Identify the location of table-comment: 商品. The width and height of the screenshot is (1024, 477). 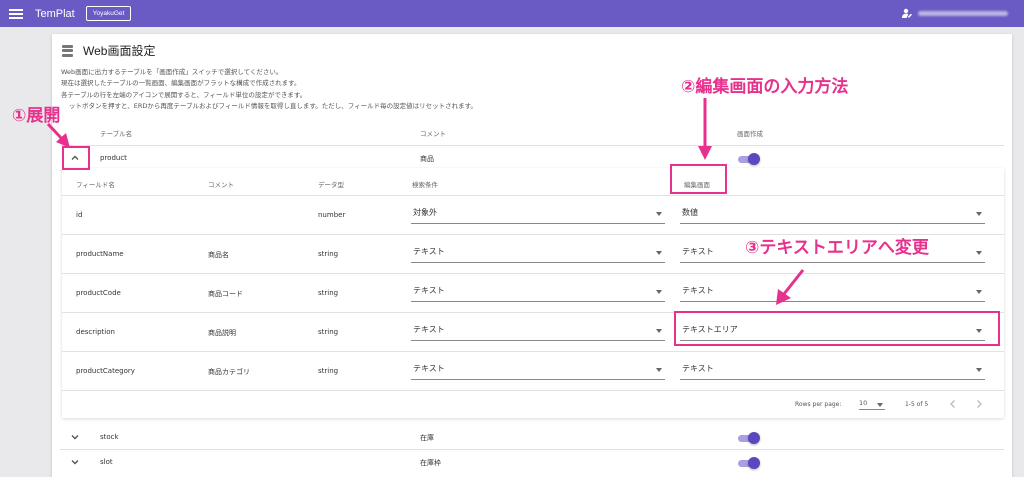
(427, 159).